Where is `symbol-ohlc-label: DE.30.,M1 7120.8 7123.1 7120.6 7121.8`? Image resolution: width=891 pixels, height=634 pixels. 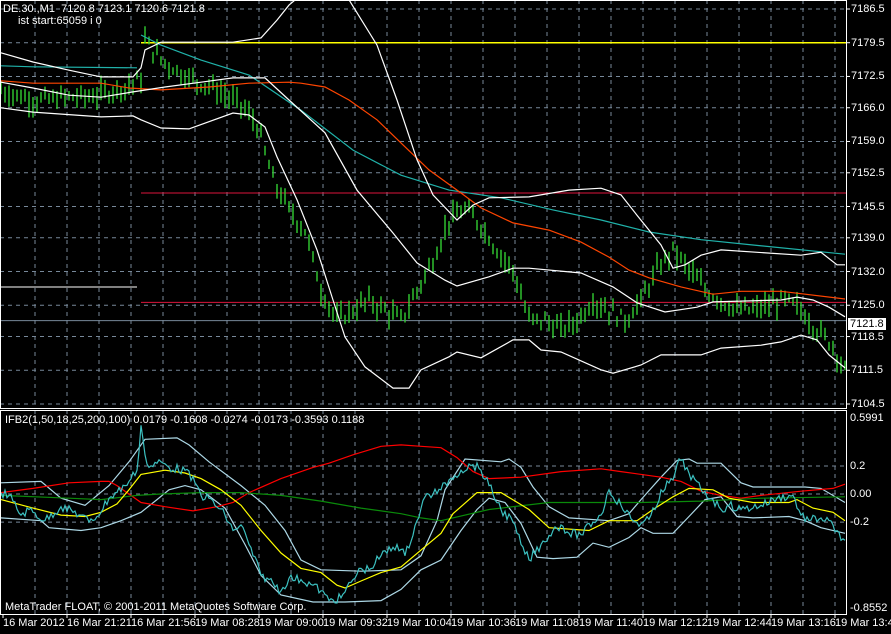 symbol-ohlc-label: DE.30.,M1 7120.8 7123.1 7120.6 7121.8 is located at coordinates (104, 9).